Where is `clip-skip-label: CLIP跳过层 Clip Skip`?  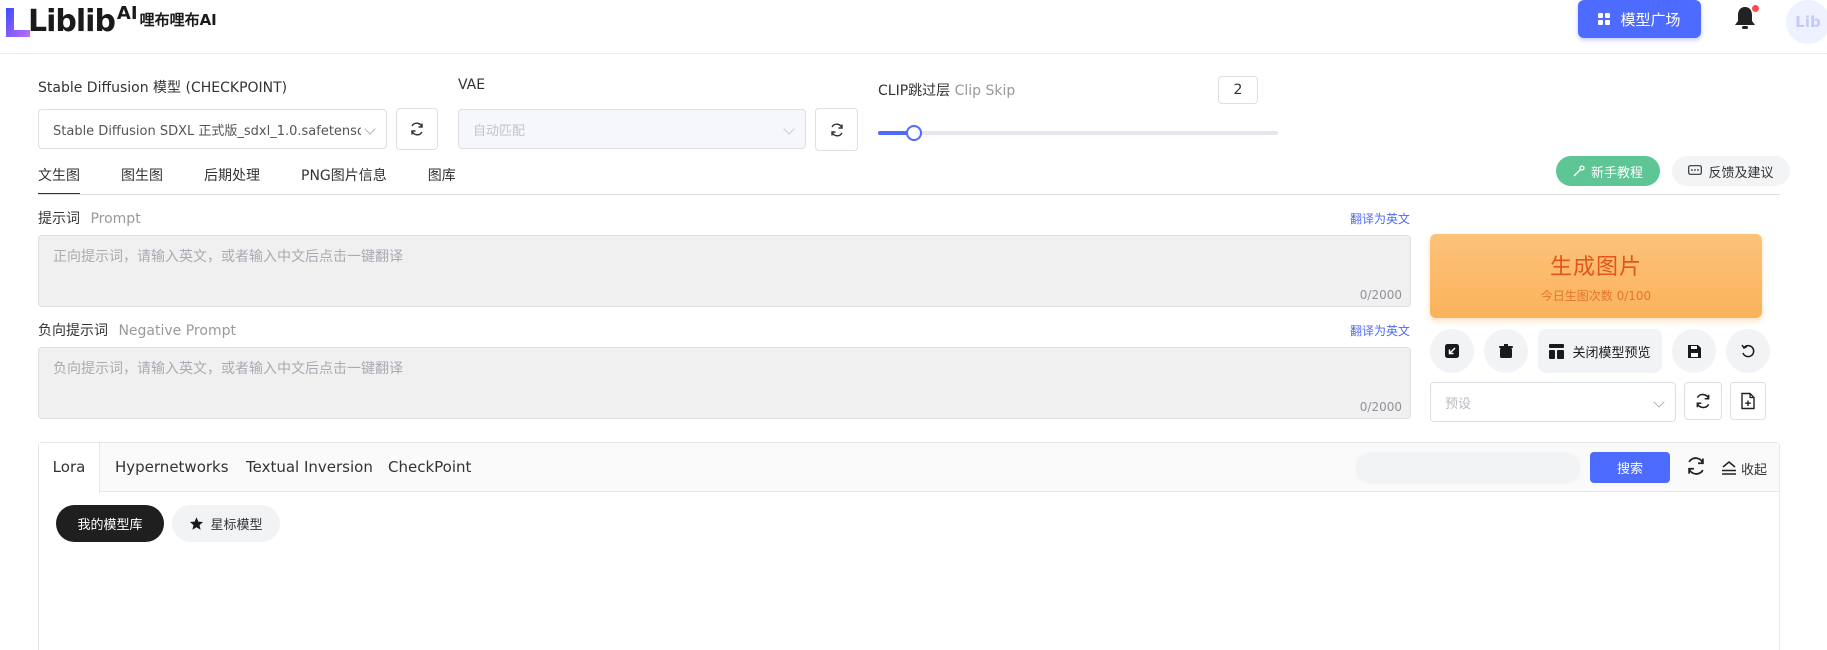
clip-skip-label: CLIP跳过层 Clip Skip is located at coordinates (946, 90).